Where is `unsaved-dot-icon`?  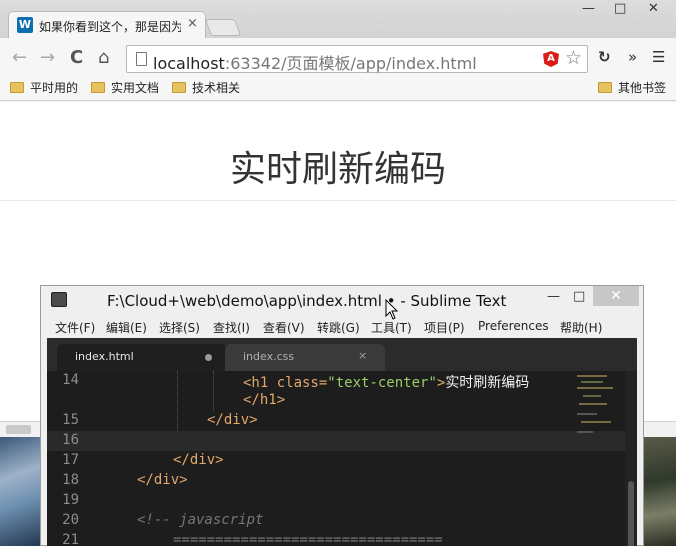 unsaved-dot-icon is located at coordinates (208, 357).